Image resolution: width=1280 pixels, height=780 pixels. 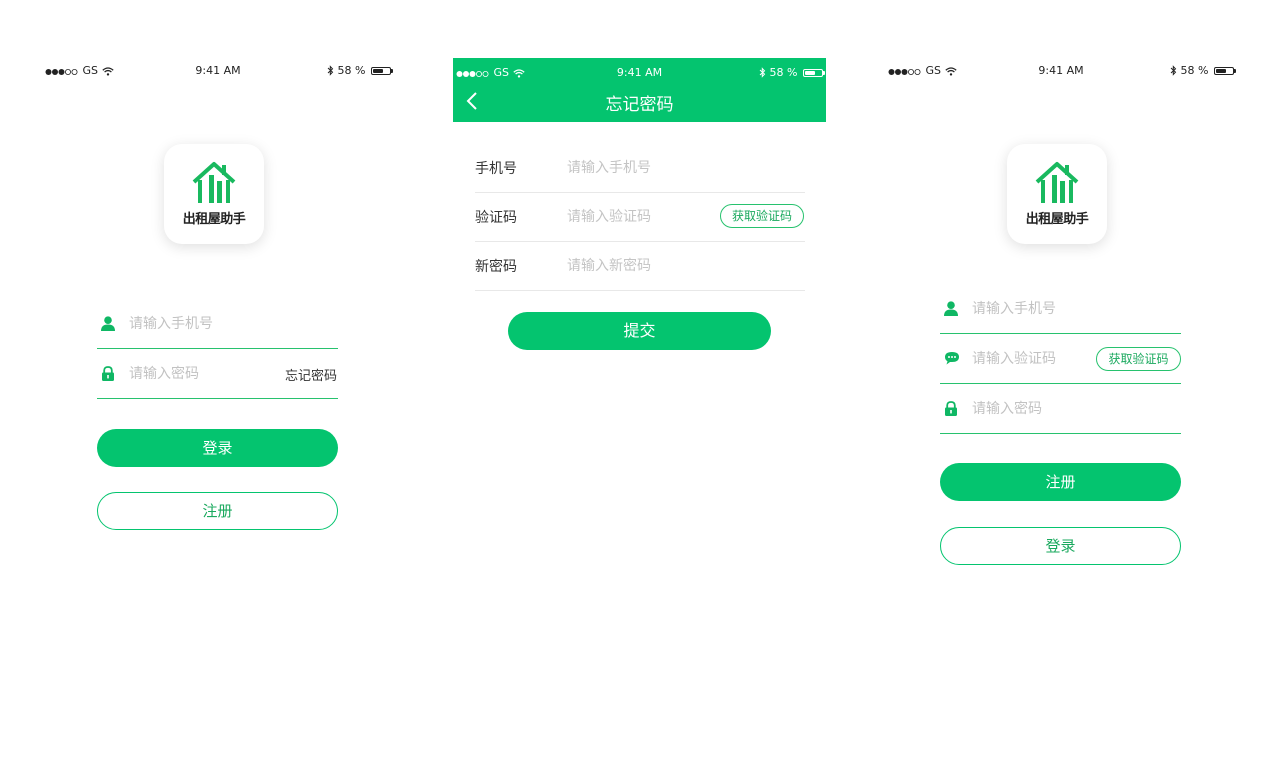 I want to click on code-label: 验证码, so click(x=496, y=218).